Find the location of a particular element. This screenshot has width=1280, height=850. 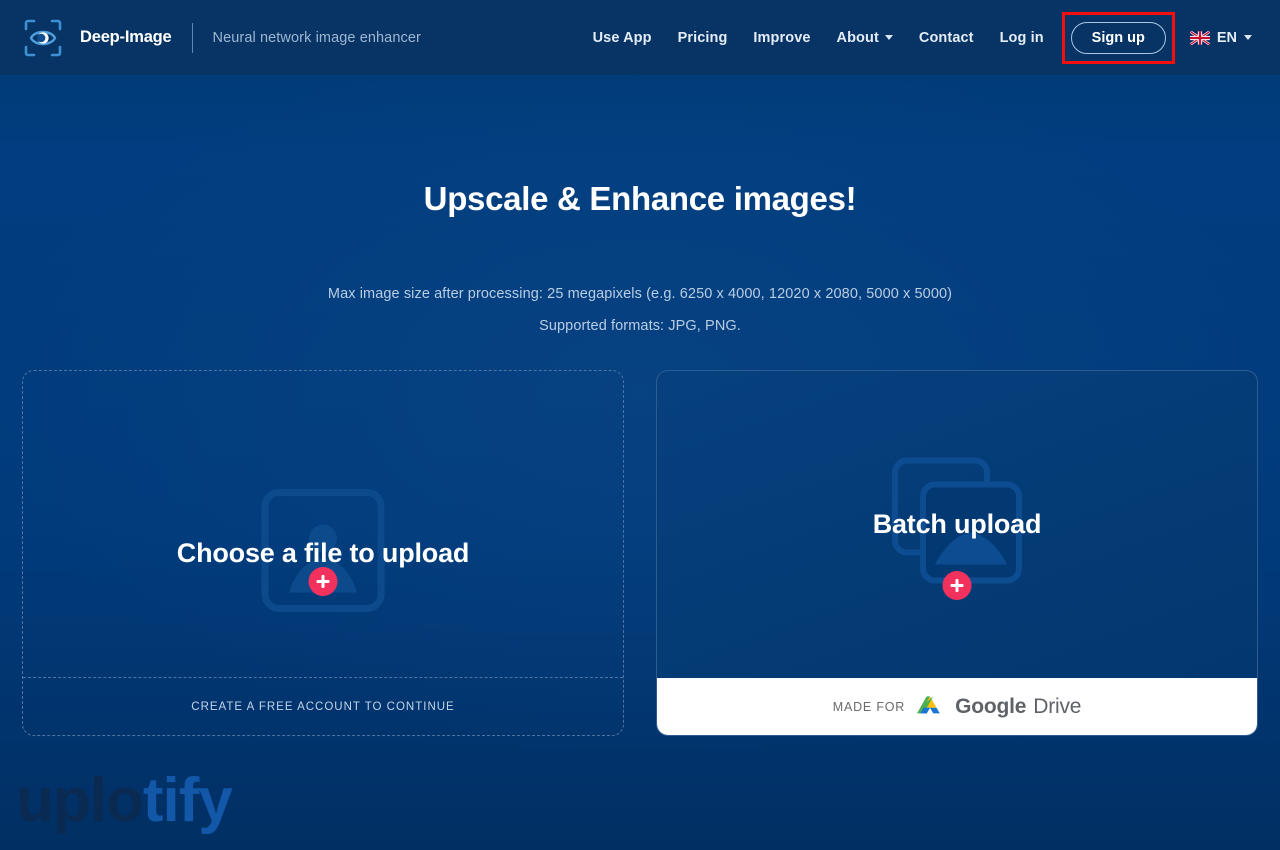

language-selector: EN is located at coordinates (1220, 38).